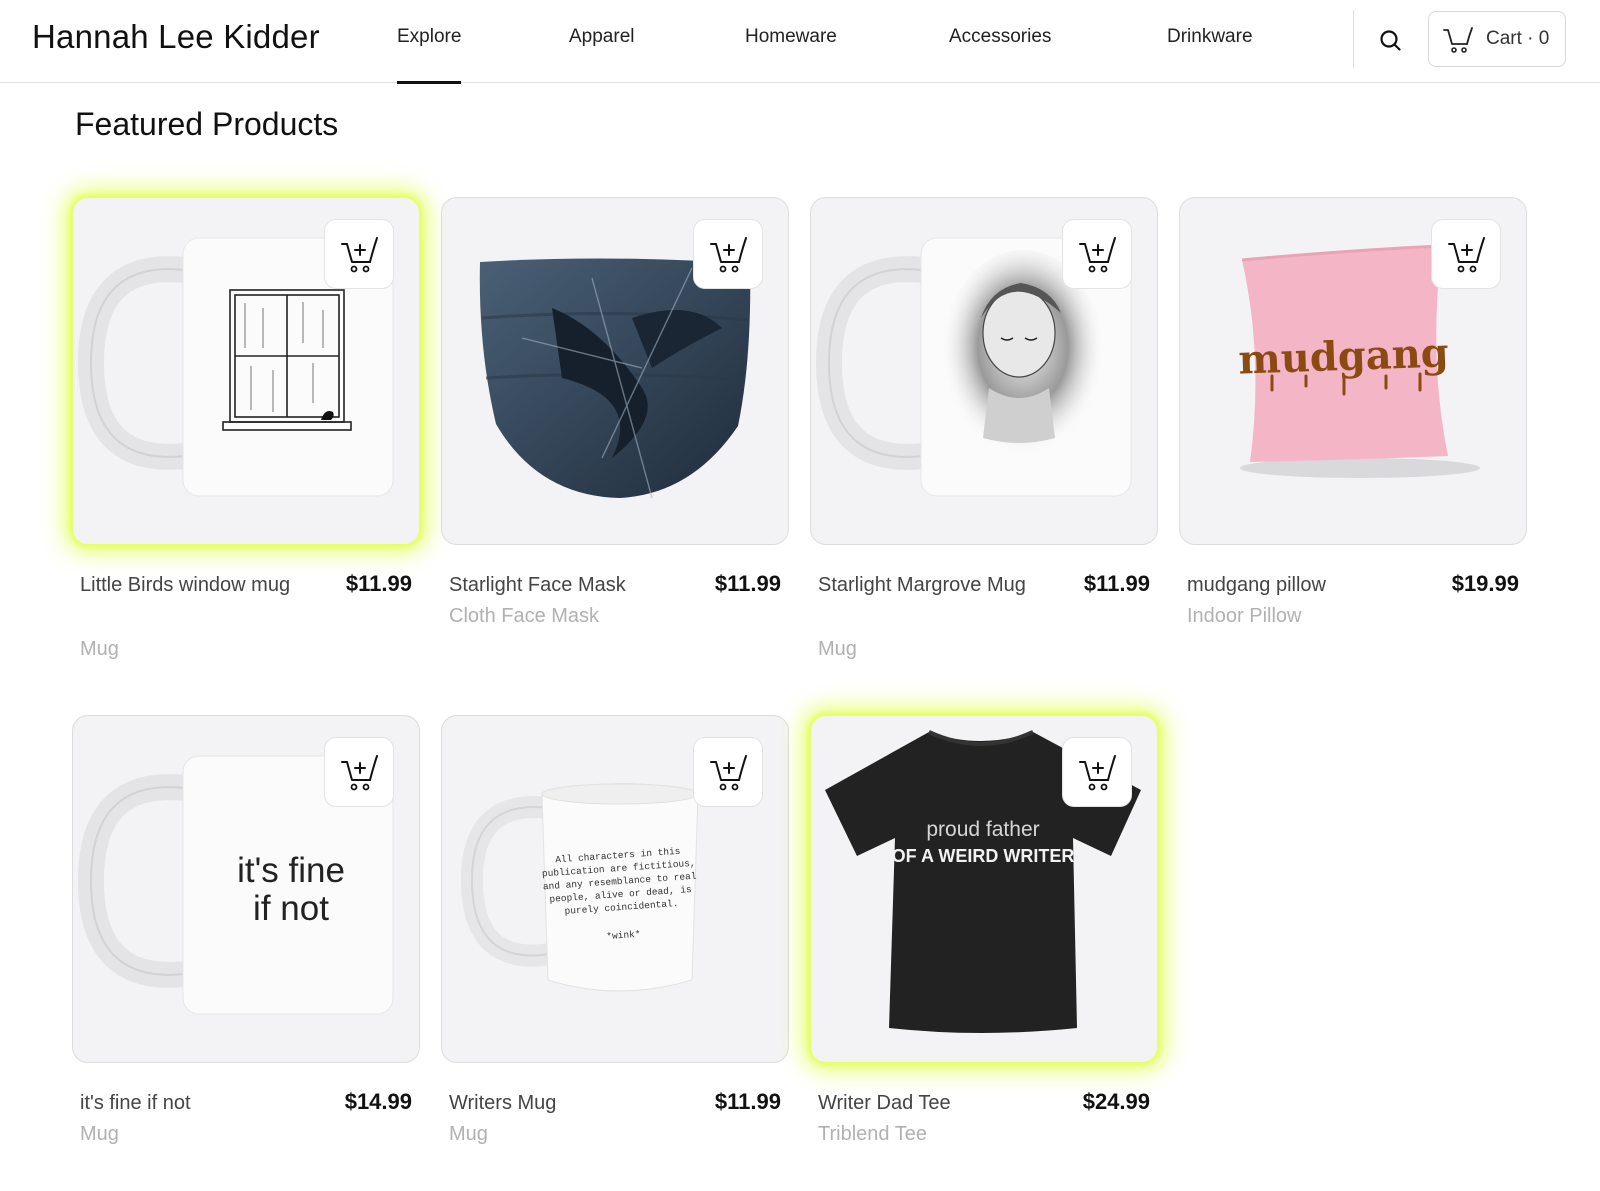 This screenshot has width=1600, height=1191. Describe the element at coordinates (559, 1103) in the screenshot. I see `product-name: Writers Mug` at that location.